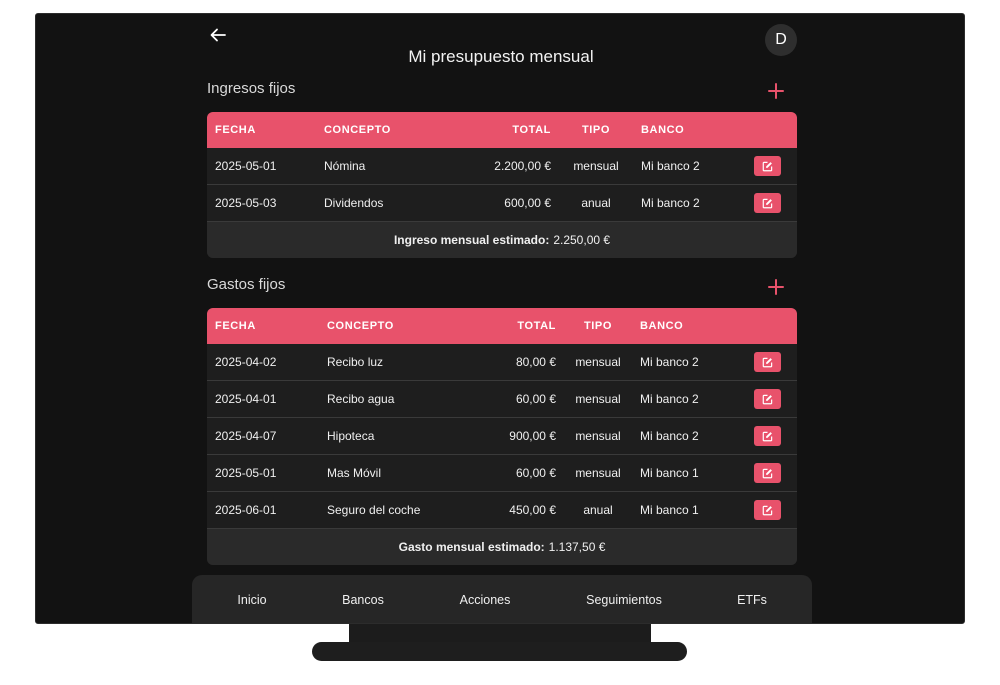 Image resolution: width=1000 pixels, height=685 pixels. Describe the element at coordinates (535, 362) in the screenshot. I see `cell-total: 80,00 €` at that location.